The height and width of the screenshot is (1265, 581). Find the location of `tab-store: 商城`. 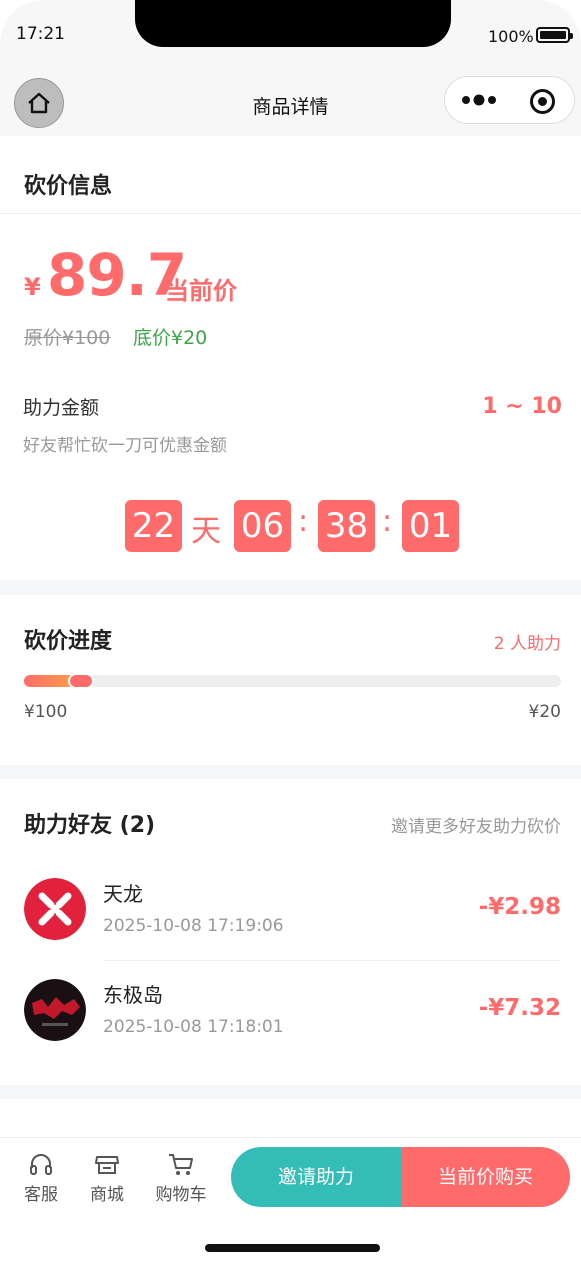

tab-store: 商城 is located at coordinates (107, 1177).